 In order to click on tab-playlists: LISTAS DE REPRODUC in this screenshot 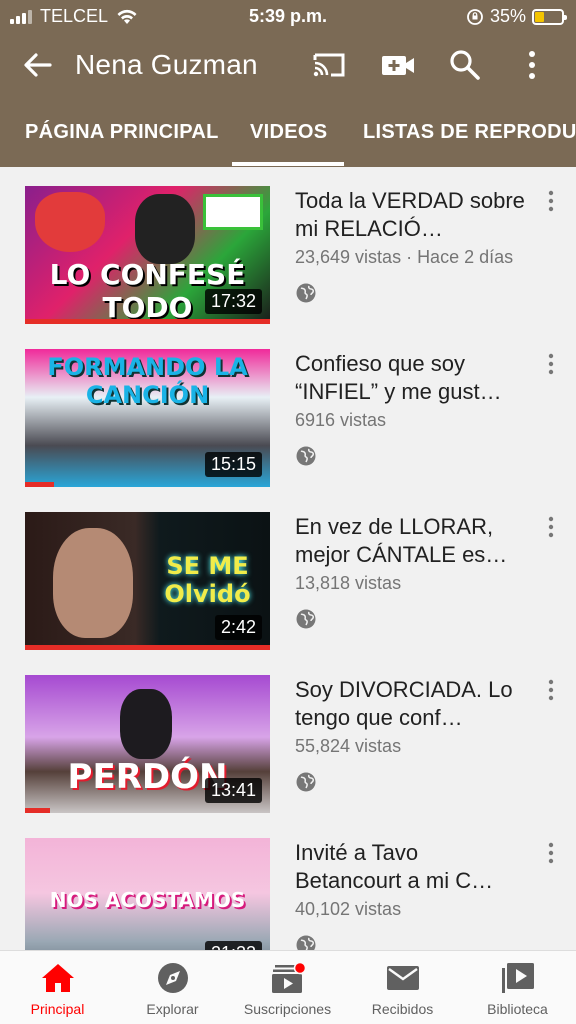, I will do `click(469, 132)`.